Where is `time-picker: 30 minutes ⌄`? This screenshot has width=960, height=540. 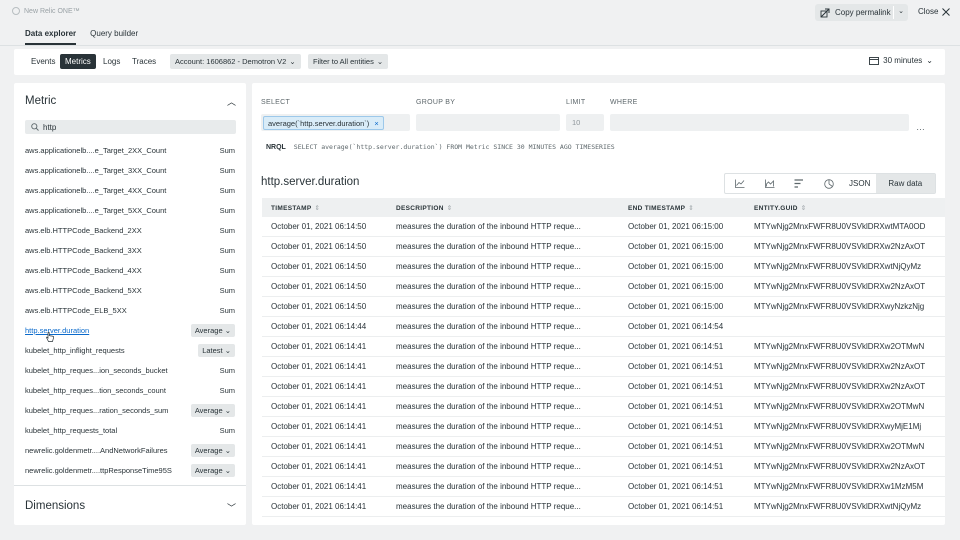 time-picker: 30 minutes ⌄ is located at coordinates (901, 60).